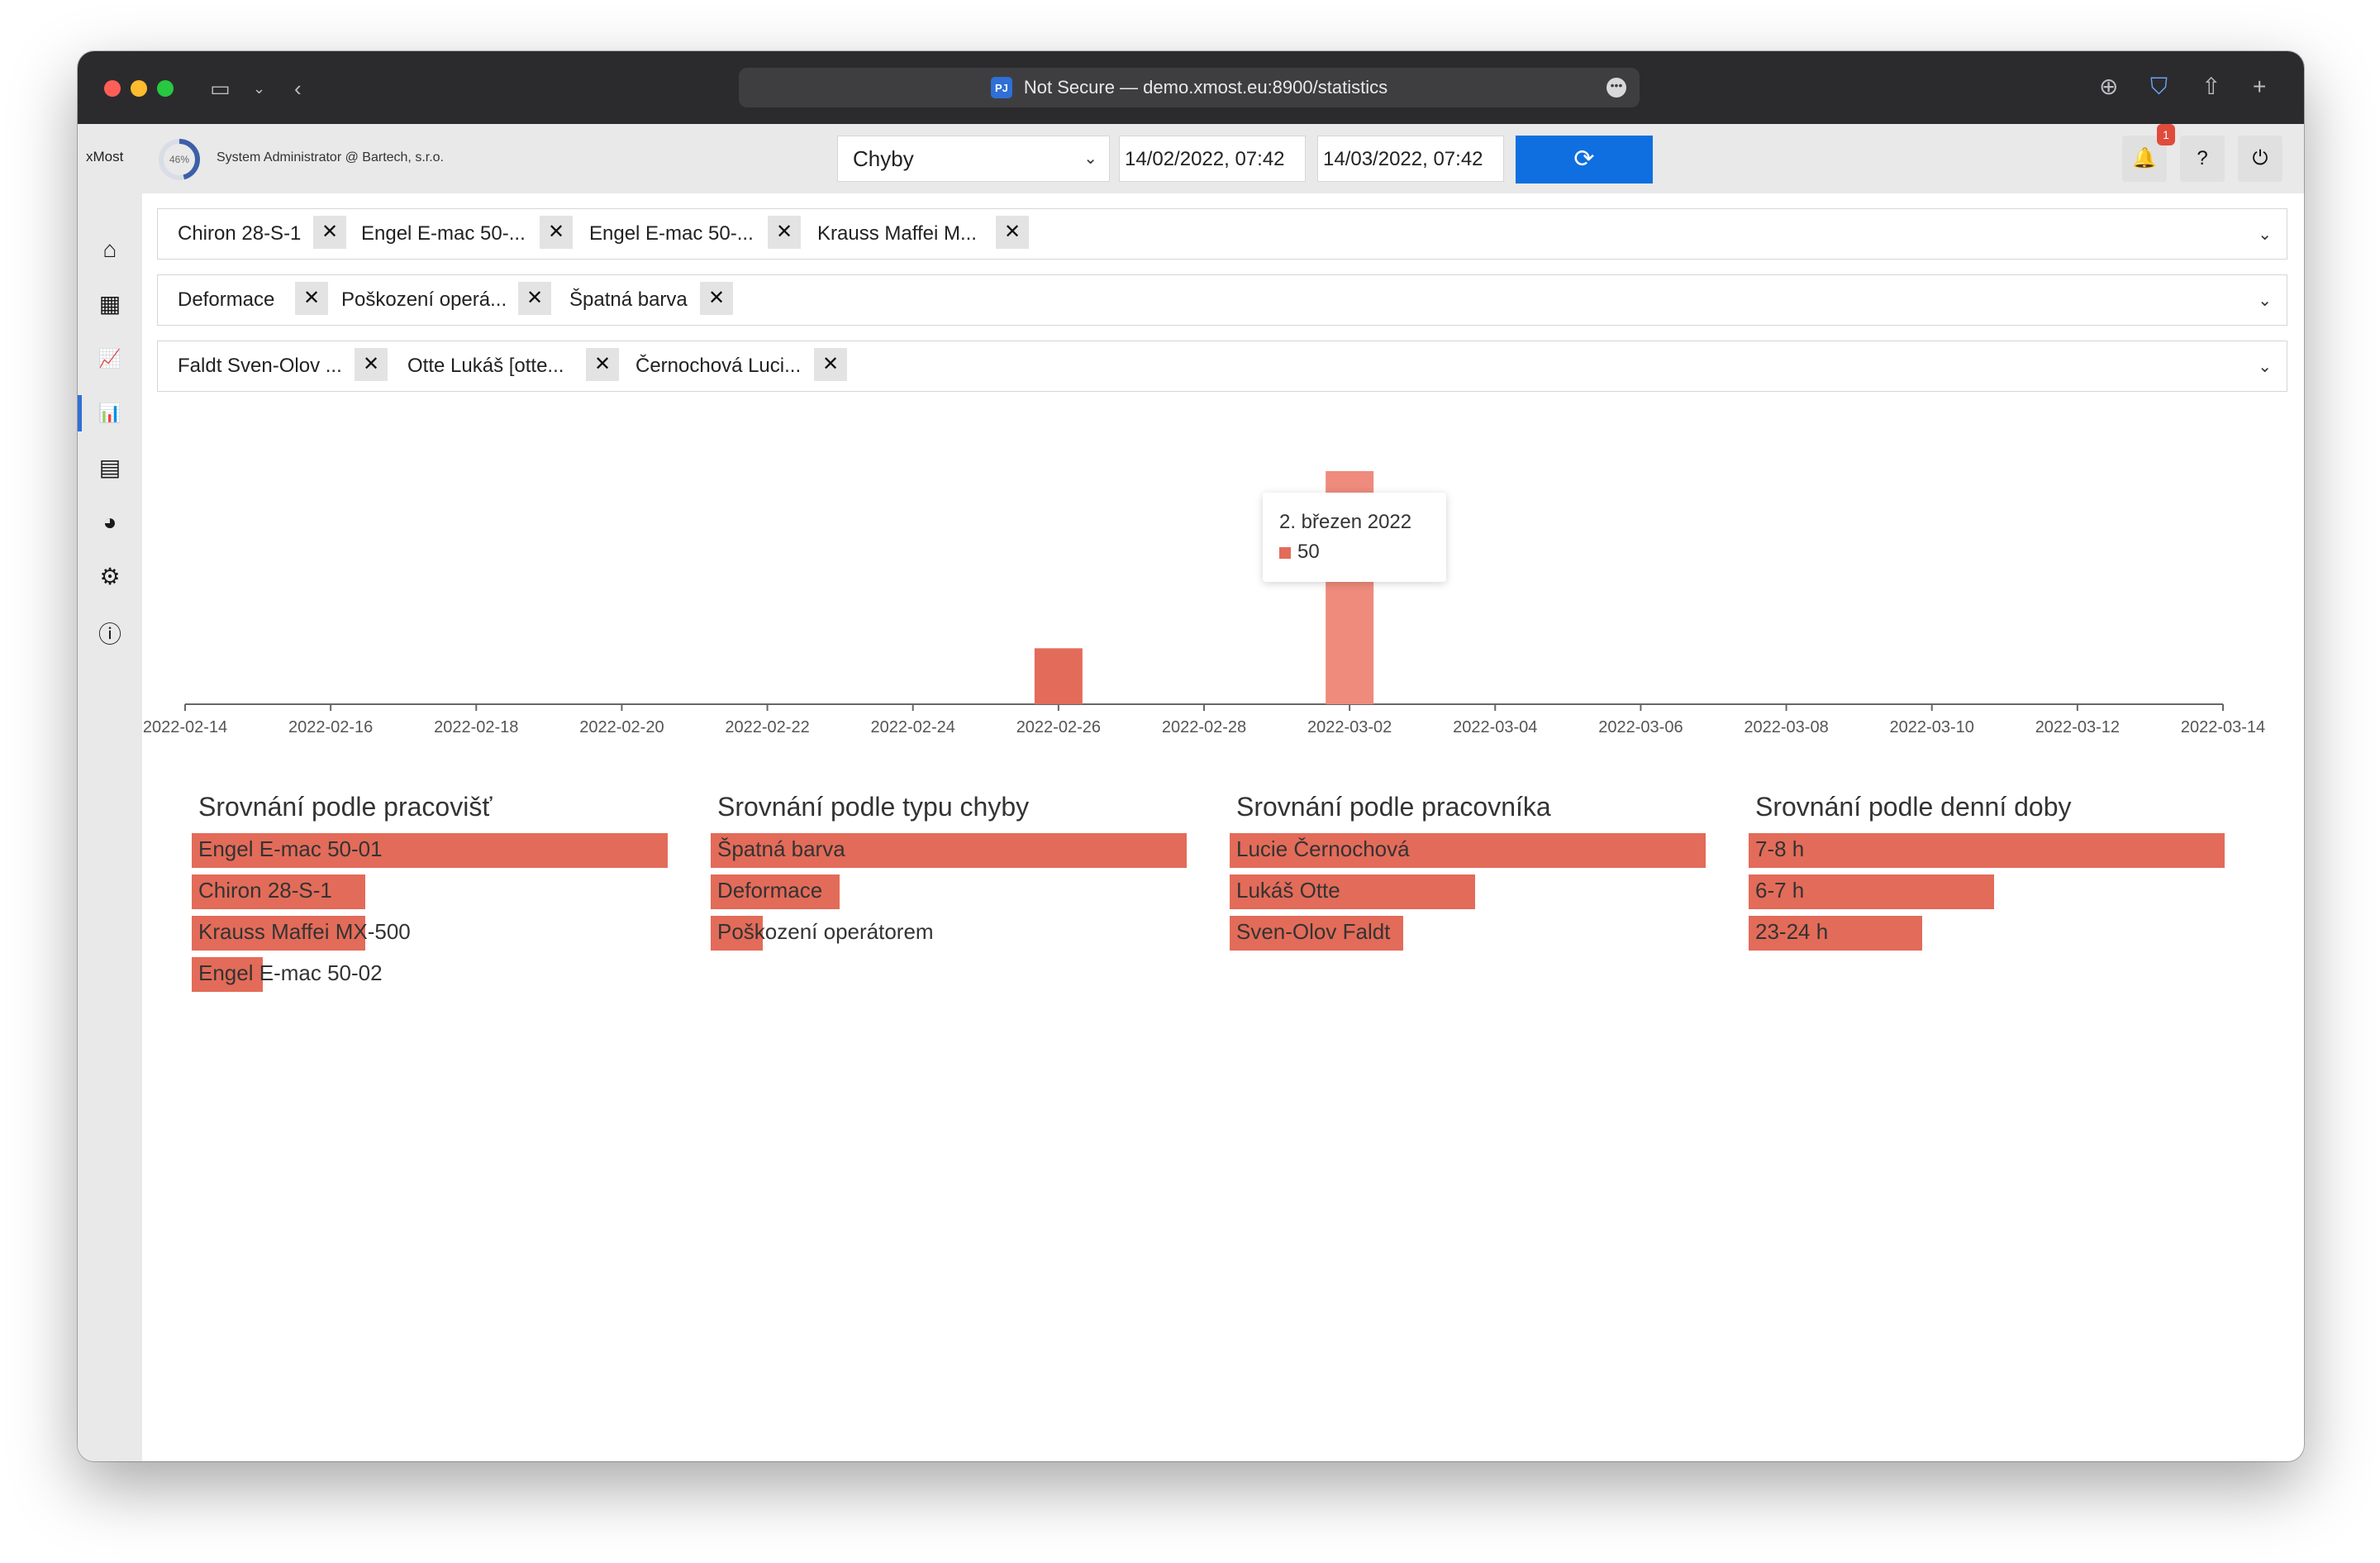 This screenshot has height=1563, width=2380. What do you see at coordinates (1640, 727) in the screenshot?
I see `x-tick-label: 2022-03-06` at bounding box center [1640, 727].